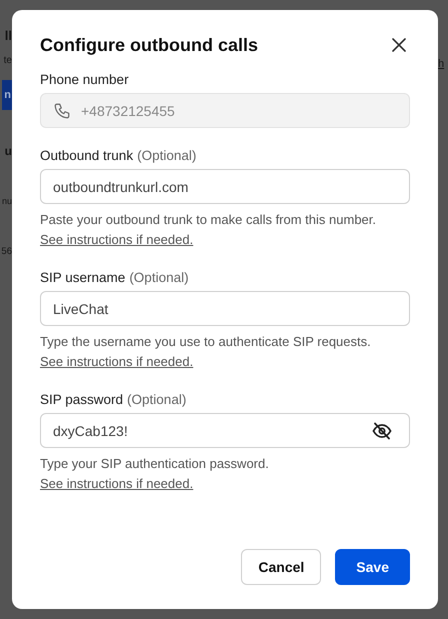  Describe the element at coordinates (225, 308) in the screenshot. I see `input-field: LiveChat` at that location.